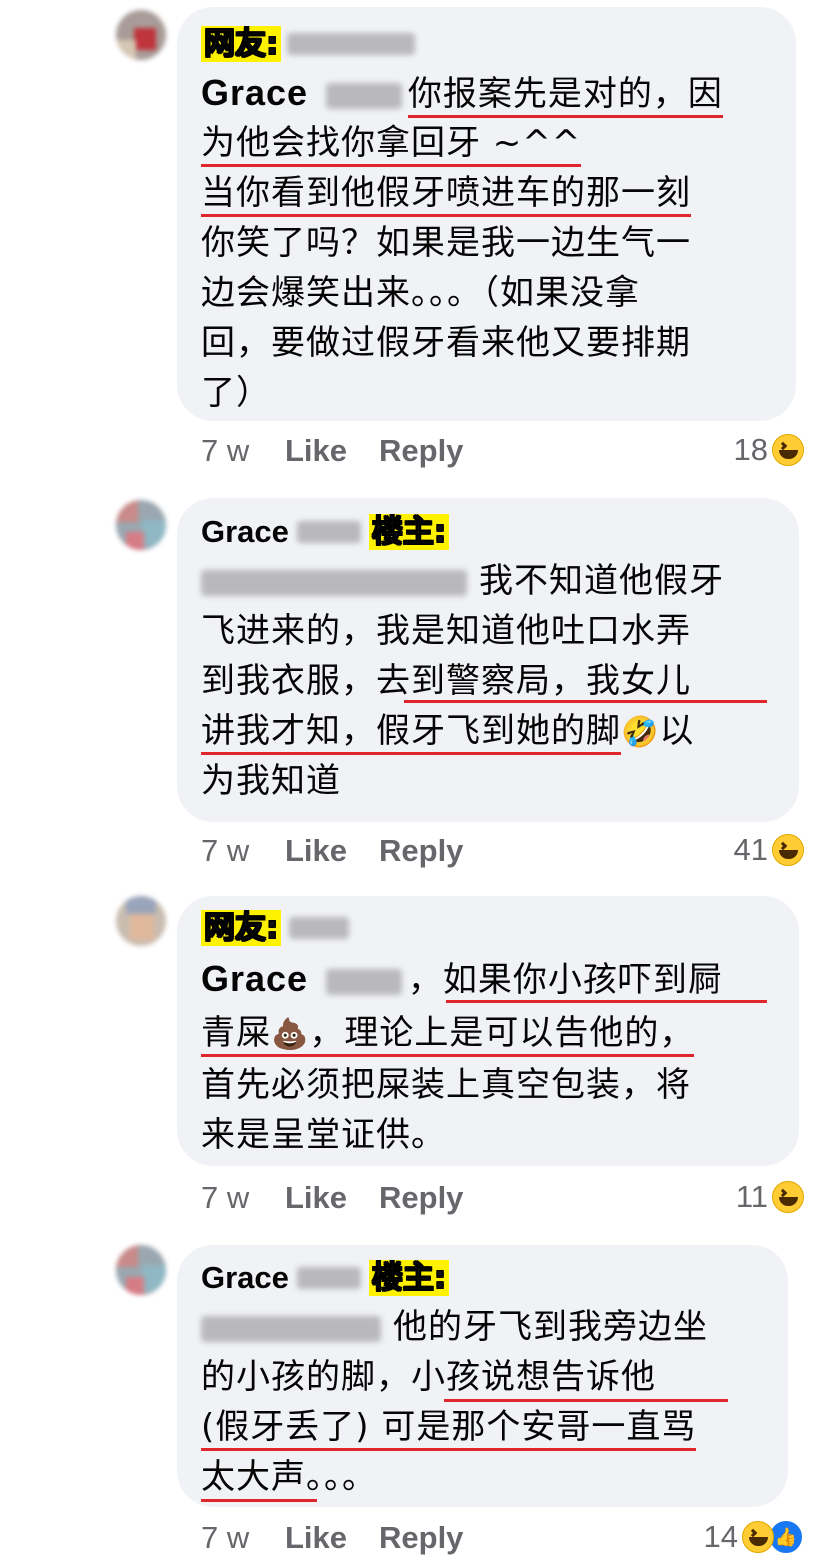 The image size is (828, 1561). I want to click on reaction-number: 18, so click(750, 449).